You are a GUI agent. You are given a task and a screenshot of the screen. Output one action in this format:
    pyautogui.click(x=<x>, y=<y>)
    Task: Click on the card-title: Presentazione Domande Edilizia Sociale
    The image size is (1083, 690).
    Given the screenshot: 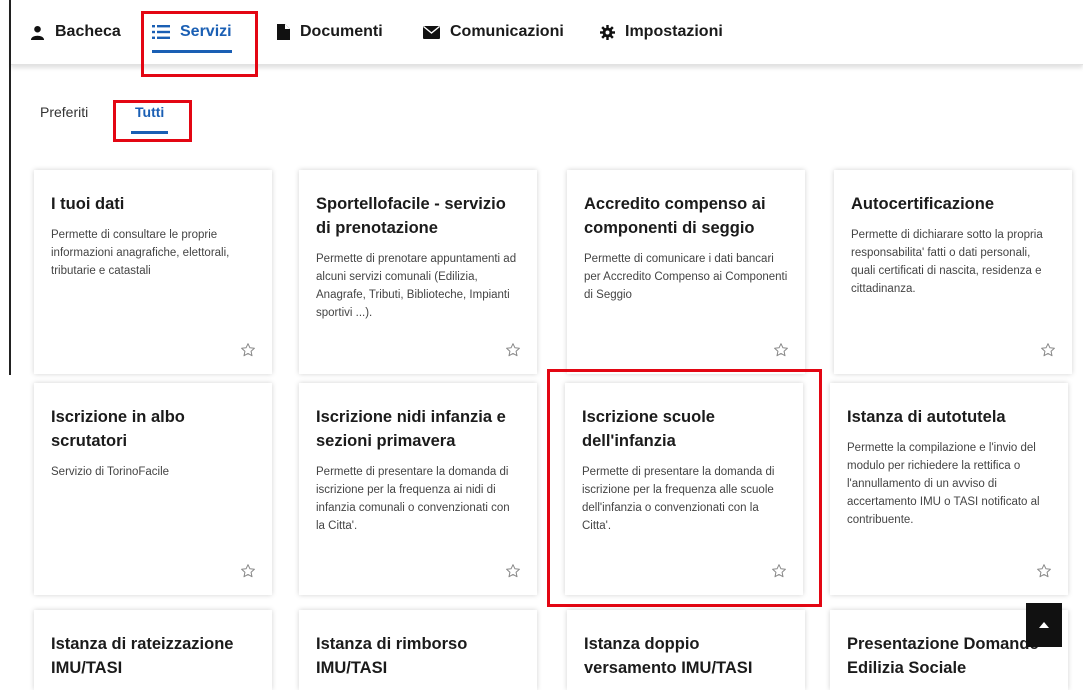 What is the action you would take?
    pyautogui.click(x=943, y=656)
    